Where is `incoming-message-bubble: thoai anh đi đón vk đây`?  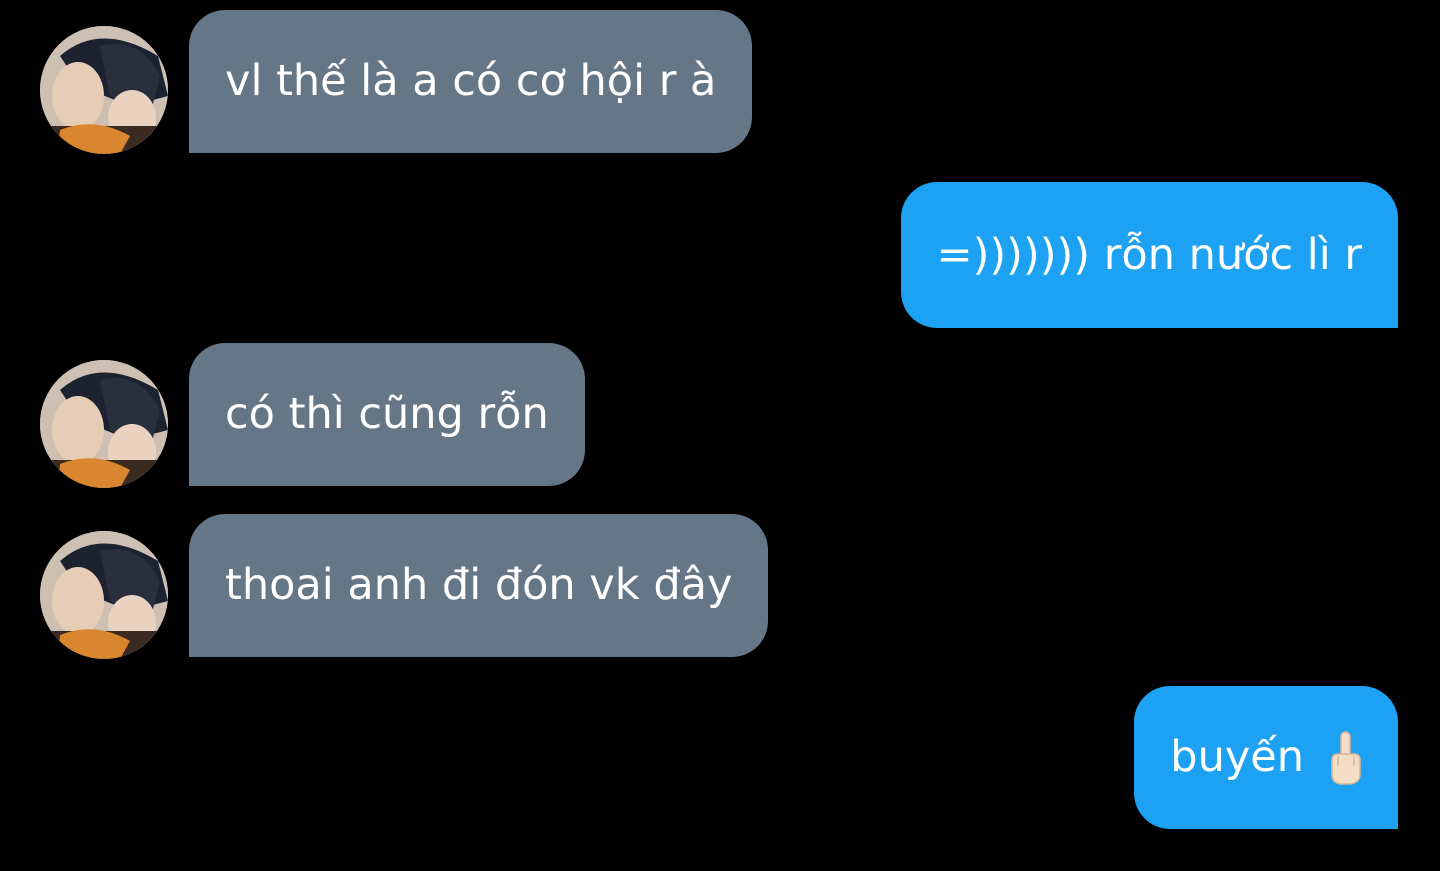
incoming-message-bubble: thoai anh đi đón vk đây is located at coordinates (479, 585).